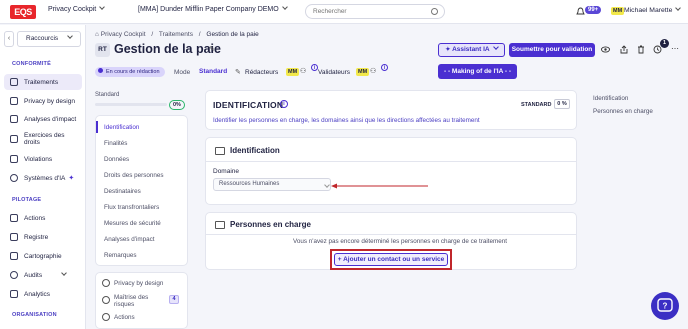 The height and width of the screenshot is (329, 688). Describe the element at coordinates (14, 256) in the screenshot. I see `map-icon` at that location.